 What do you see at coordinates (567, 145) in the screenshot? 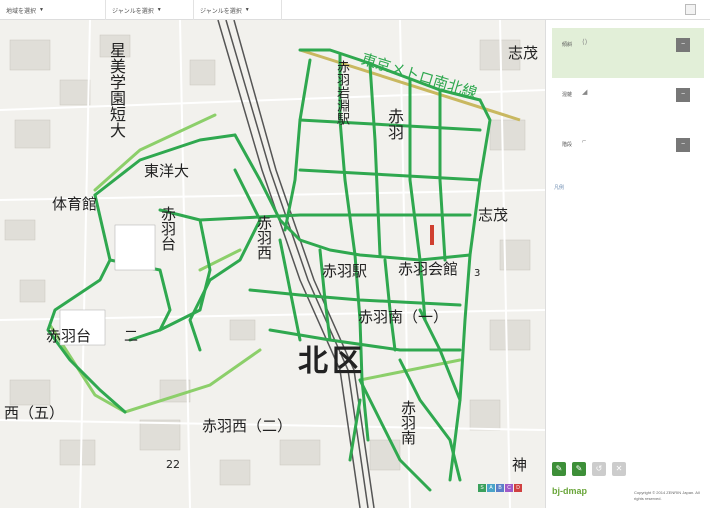
I see `layer-stairs-label: 階段` at bounding box center [567, 145].